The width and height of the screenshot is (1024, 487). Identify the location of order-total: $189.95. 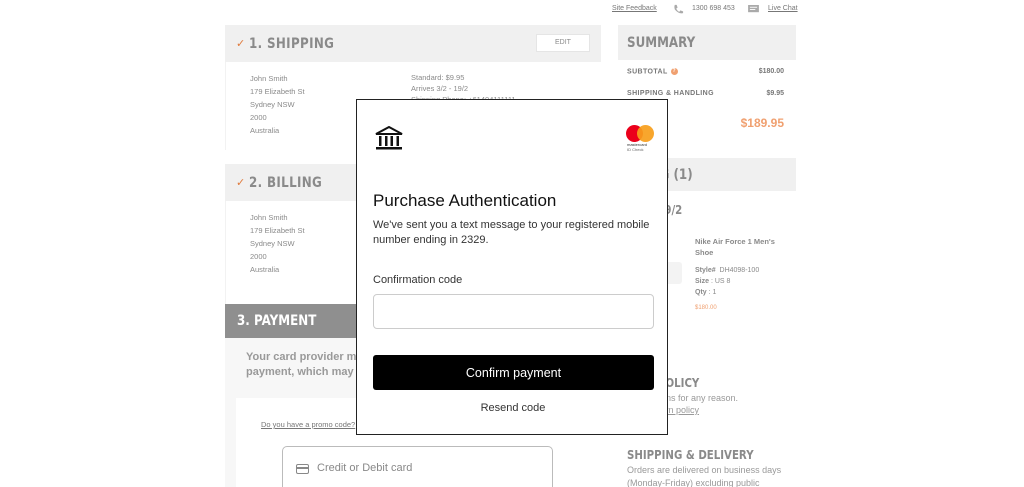
(762, 123).